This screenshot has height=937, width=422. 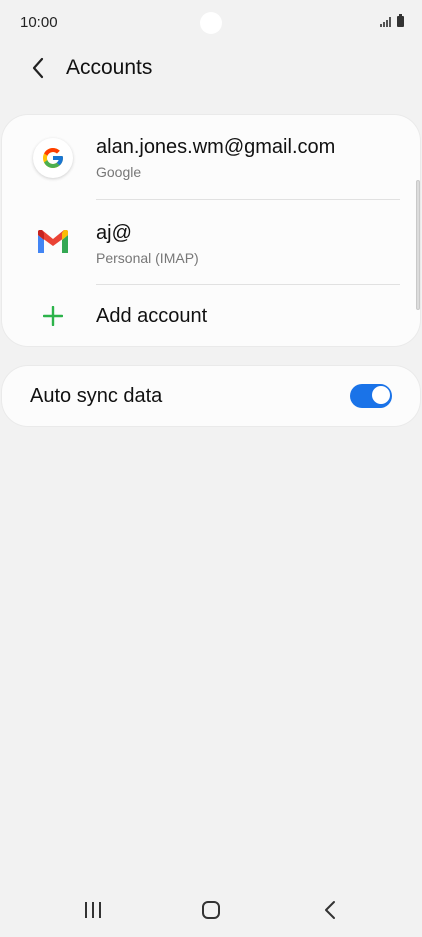 I want to click on plus-icon, so click(x=53, y=316).